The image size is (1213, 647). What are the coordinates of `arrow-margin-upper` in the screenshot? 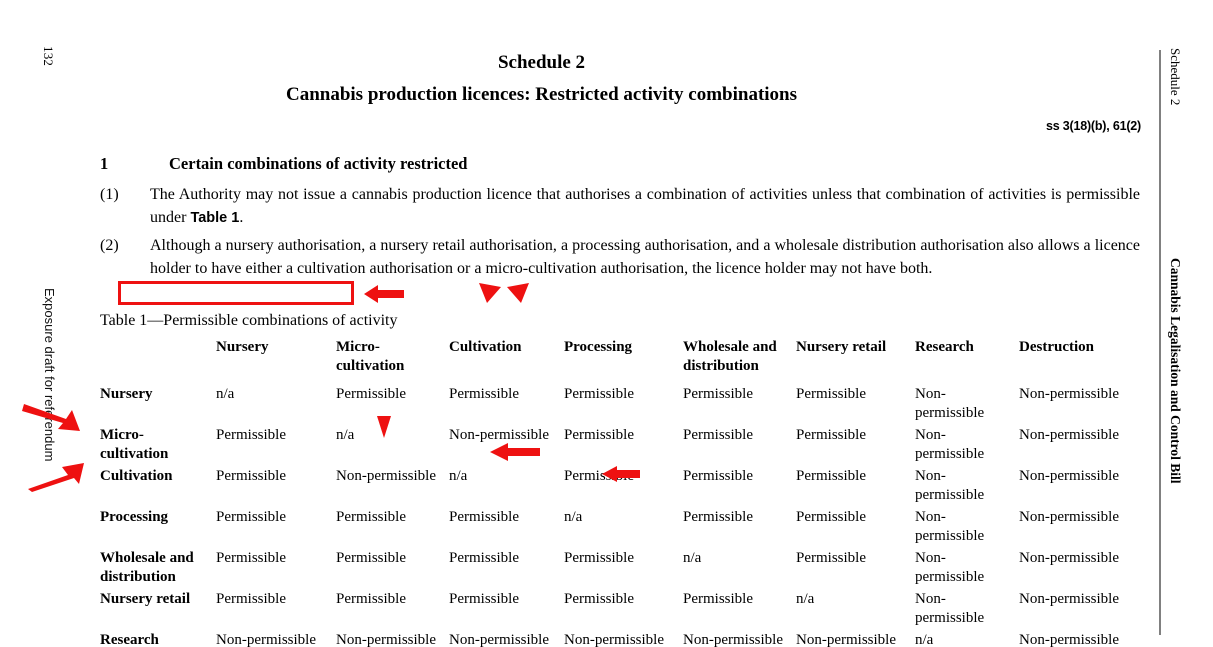 It's located at (53, 417).